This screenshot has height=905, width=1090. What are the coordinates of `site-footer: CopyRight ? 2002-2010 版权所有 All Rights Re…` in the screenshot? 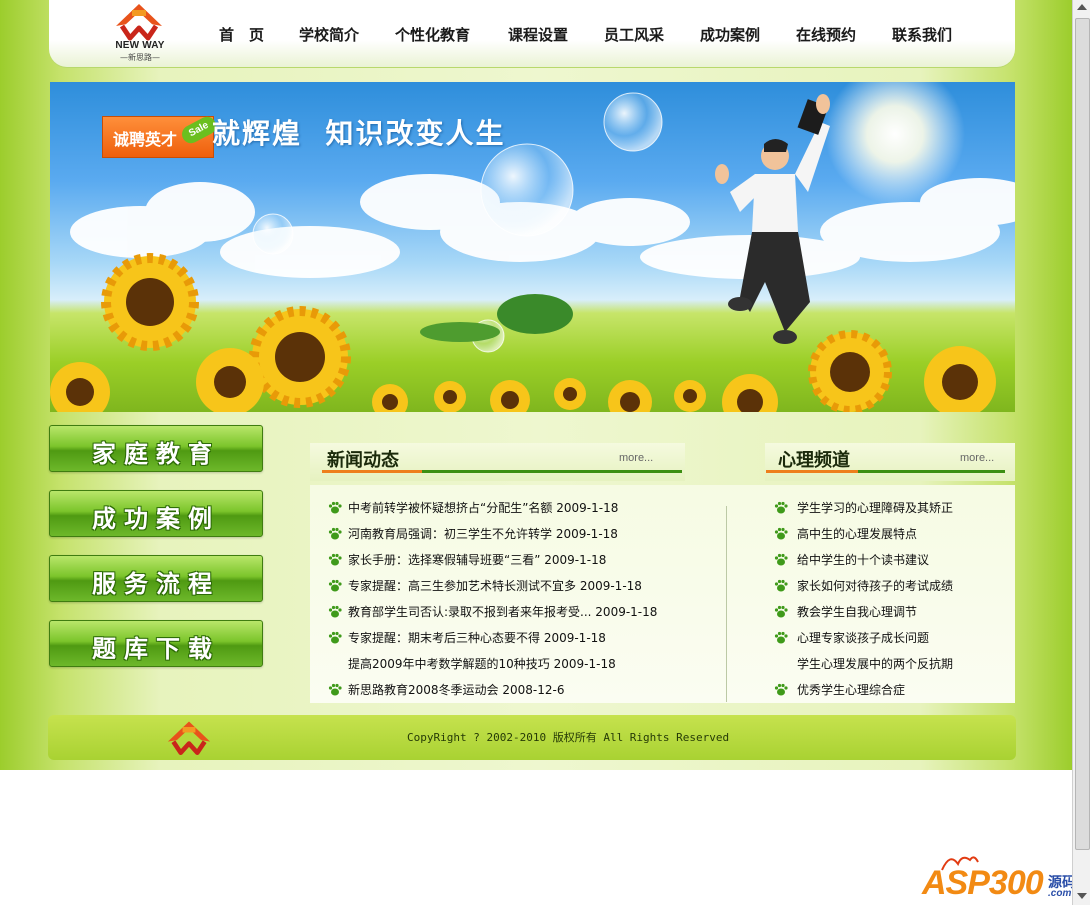 It's located at (532, 737).